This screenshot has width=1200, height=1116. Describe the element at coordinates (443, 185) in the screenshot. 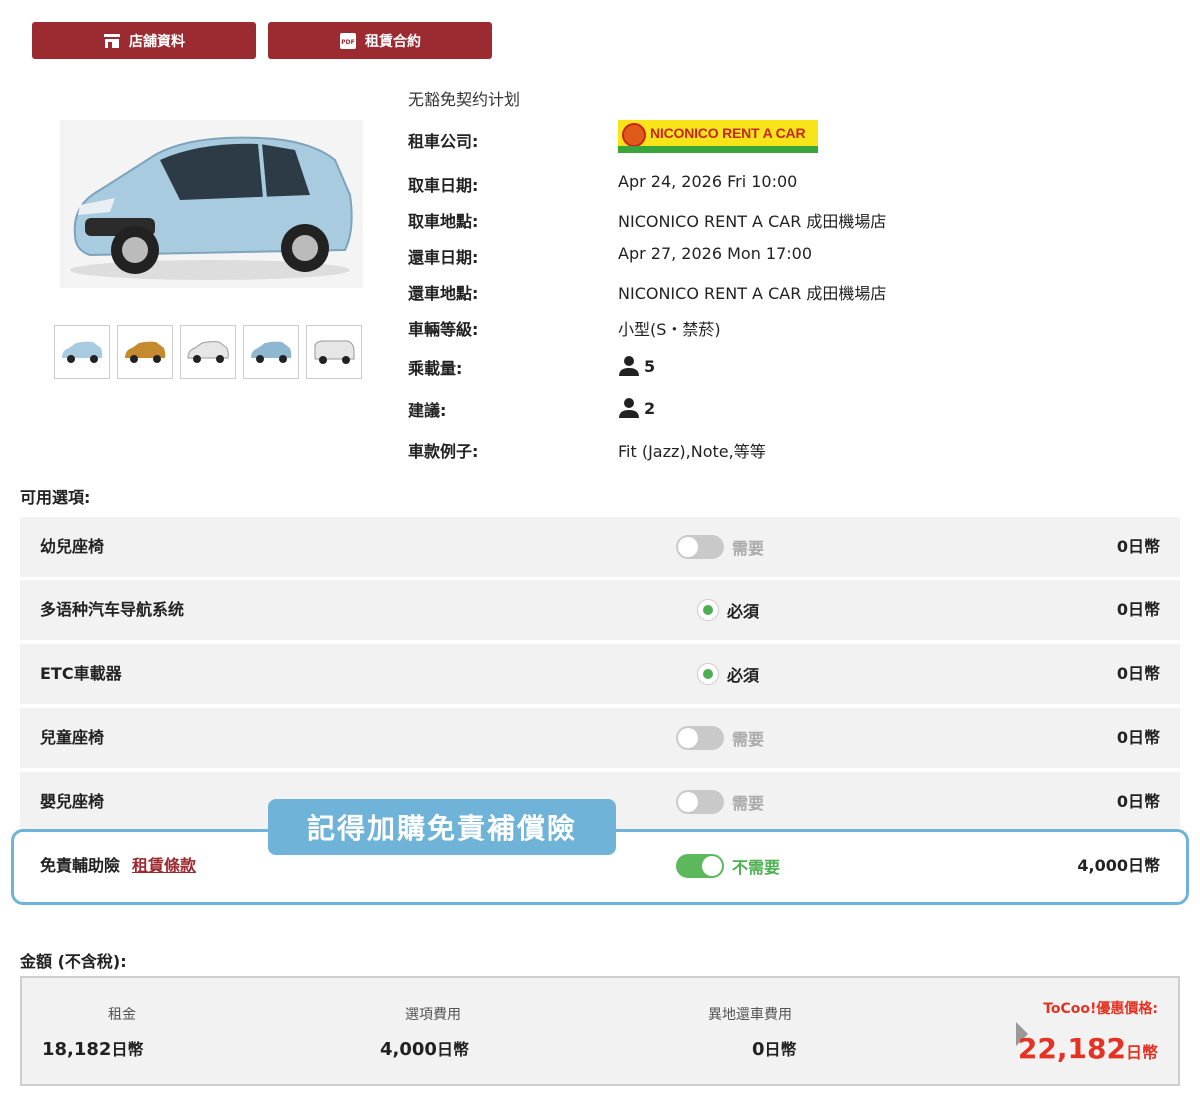

I see `pickup-date-label: 取車日期:` at that location.